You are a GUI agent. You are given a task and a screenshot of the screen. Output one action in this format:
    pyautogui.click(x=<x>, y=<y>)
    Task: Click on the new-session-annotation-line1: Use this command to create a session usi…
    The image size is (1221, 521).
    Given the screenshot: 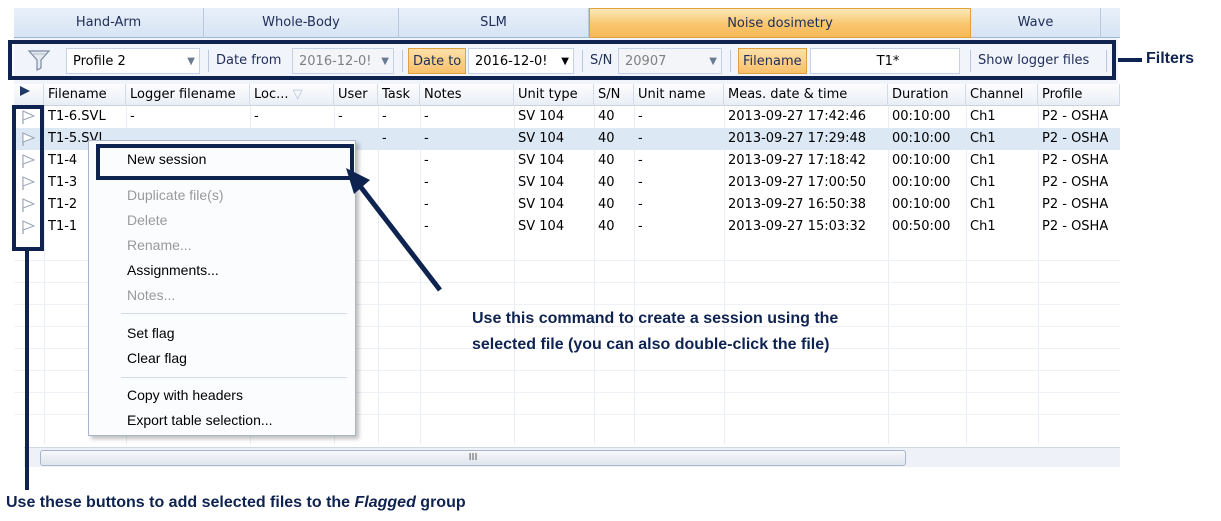 What is the action you would take?
    pyautogui.click(x=655, y=318)
    